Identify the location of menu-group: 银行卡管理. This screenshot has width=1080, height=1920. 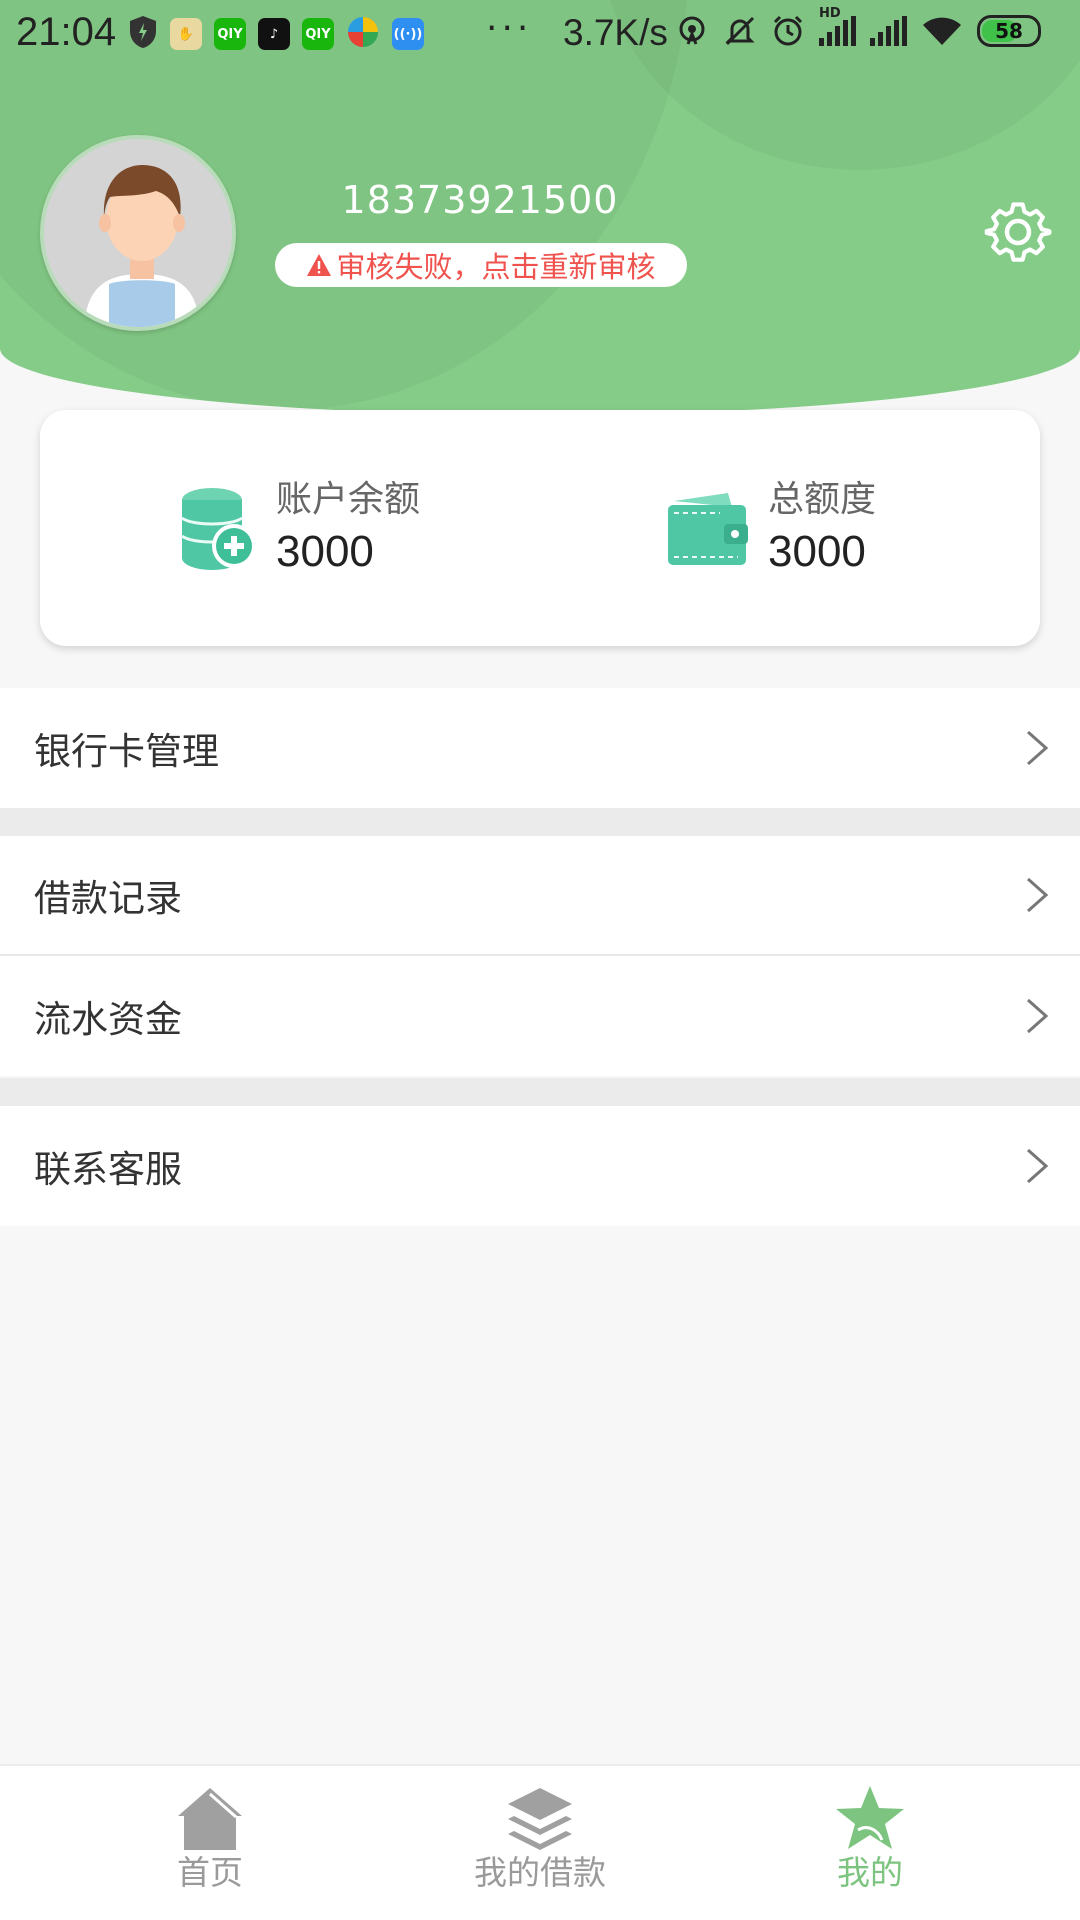
(540, 748).